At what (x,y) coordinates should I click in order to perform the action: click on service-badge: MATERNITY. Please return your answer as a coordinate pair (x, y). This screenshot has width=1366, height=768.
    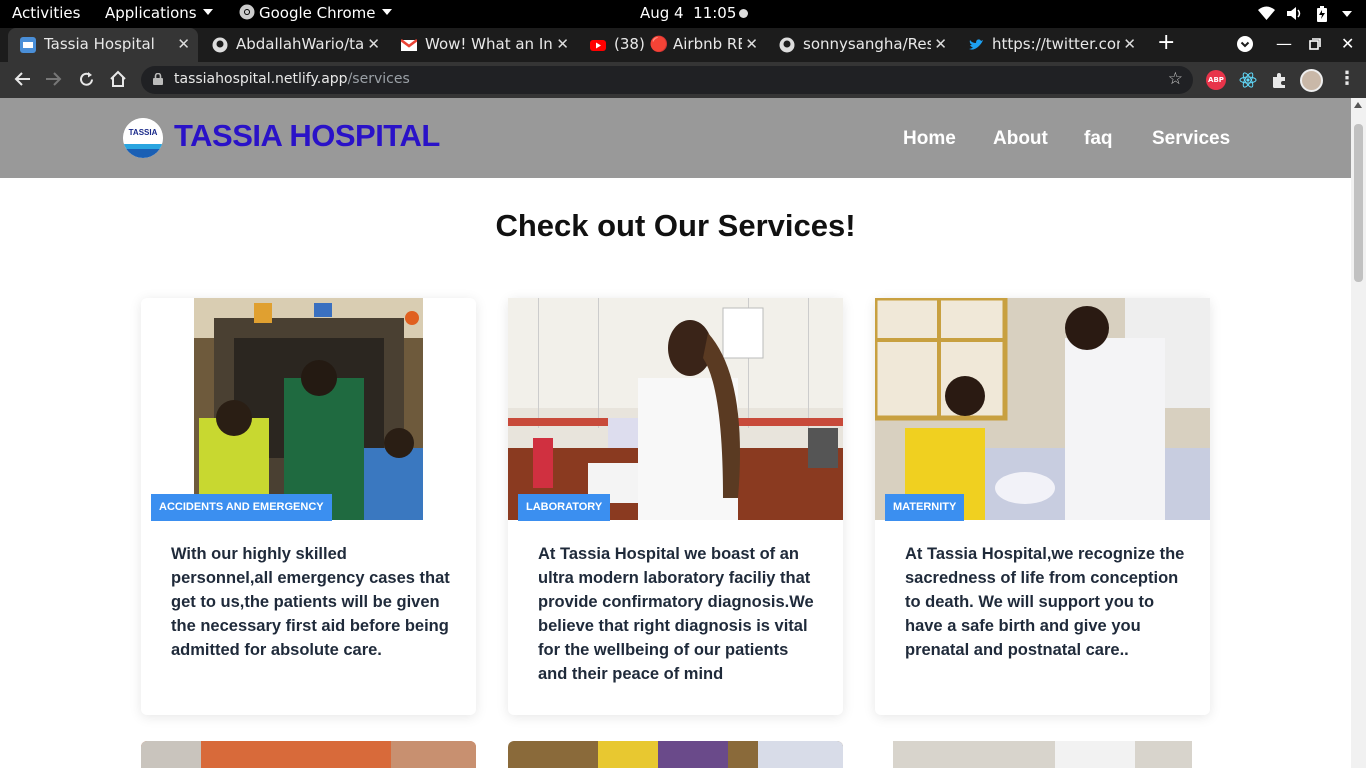
    Looking at the image, I should click on (925, 507).